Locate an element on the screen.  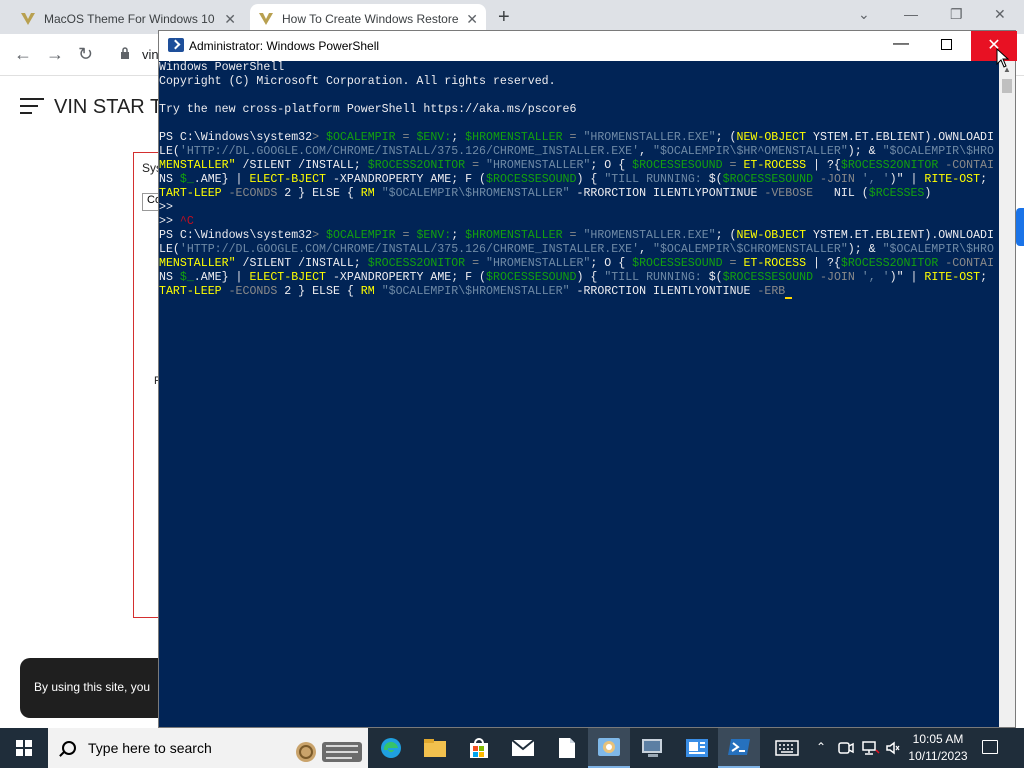
tab-title: How To Create Windows Restore is located at coordinates (370, 19).